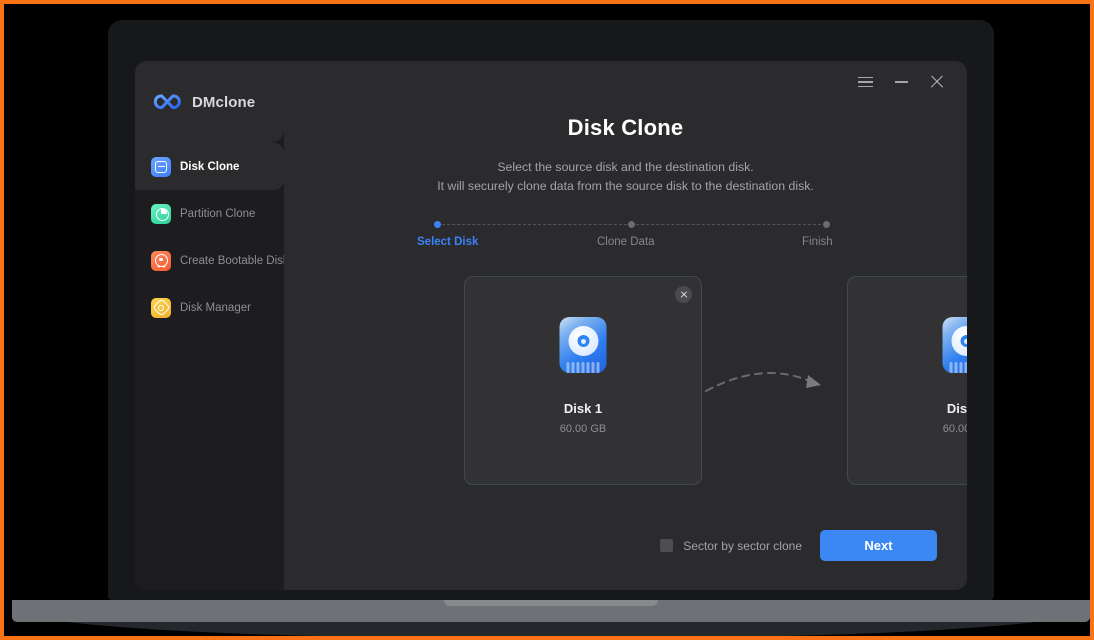 This screenshot has width=1094, height=640. I want to click on disk-icon, so click(161, 166).